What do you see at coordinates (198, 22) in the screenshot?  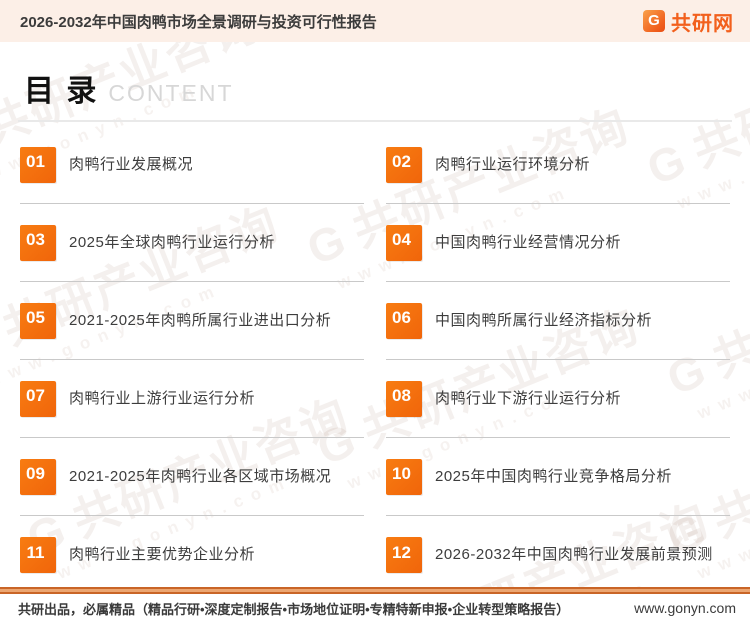 I see `report-title: 2026-2032年中国肉鸭市场全景调研与投资可行性报告` at bounding box center [198, 22].